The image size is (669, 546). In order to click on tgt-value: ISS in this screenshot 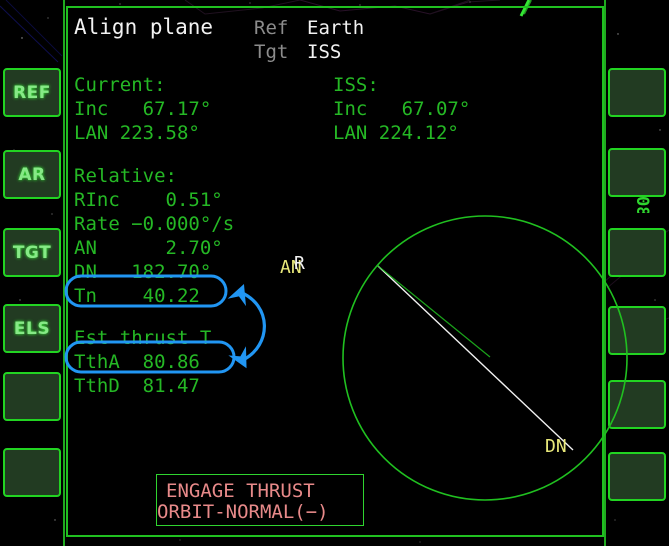, I will do `click(324, 52)`.